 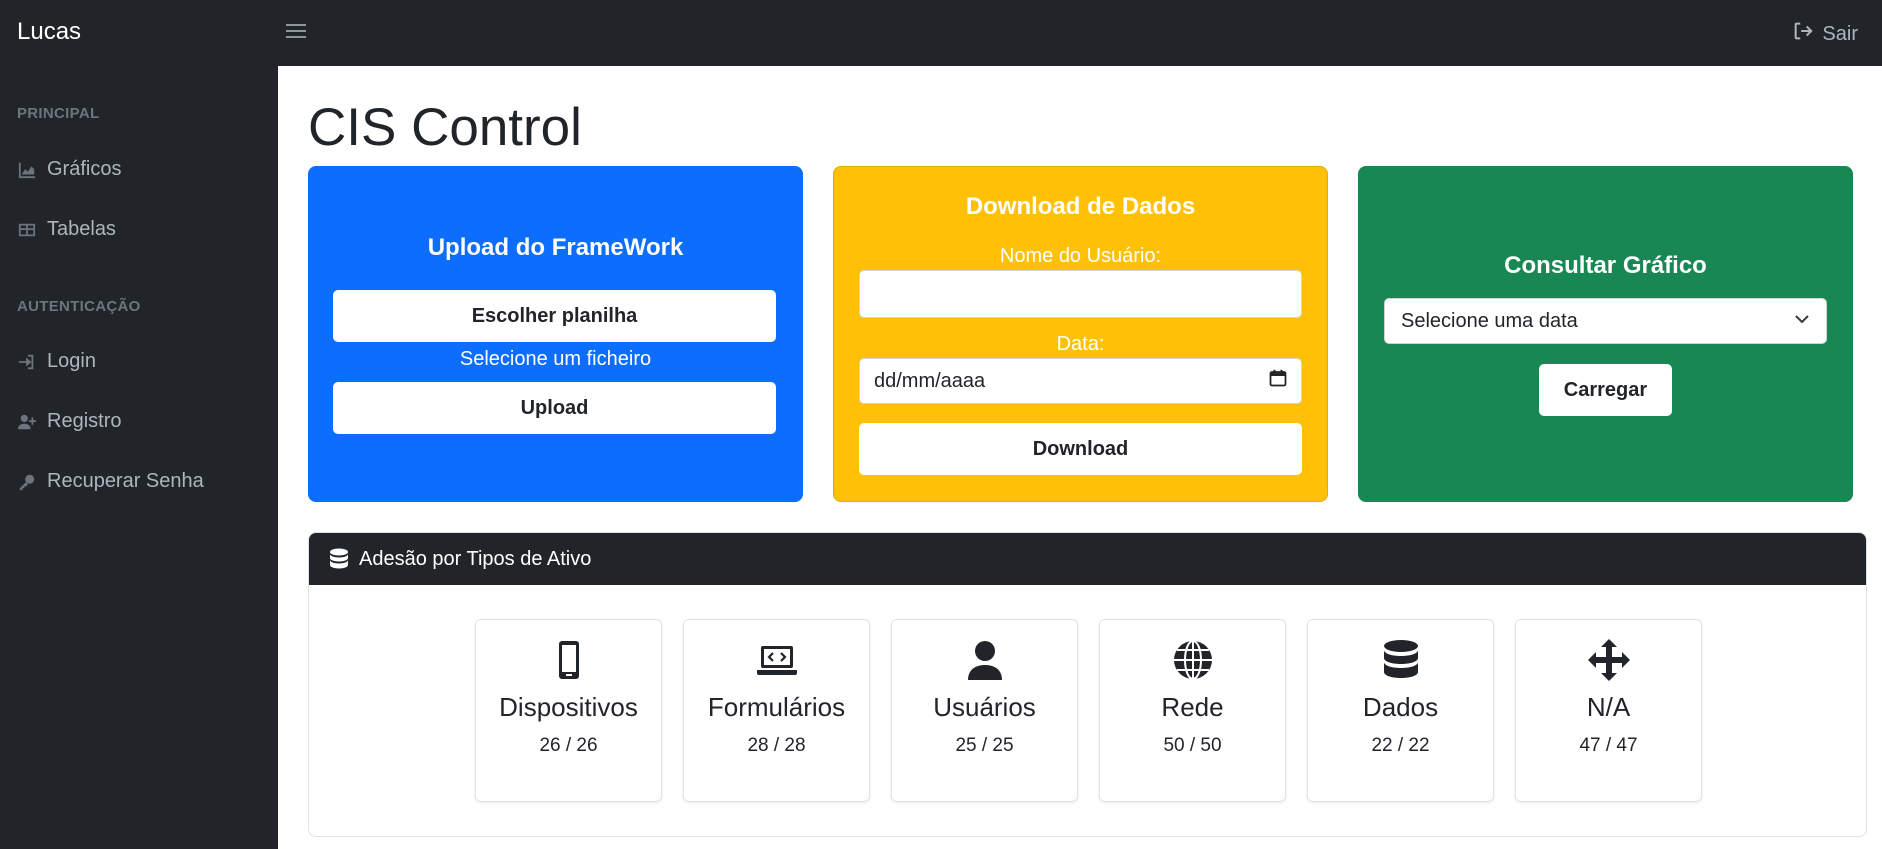 What do you see at coordinates (1087, 559) in the screenshot?
I see `adoption-panel-header: Adesão por Tipos de Ativo` at bounding box center [1087, 559].